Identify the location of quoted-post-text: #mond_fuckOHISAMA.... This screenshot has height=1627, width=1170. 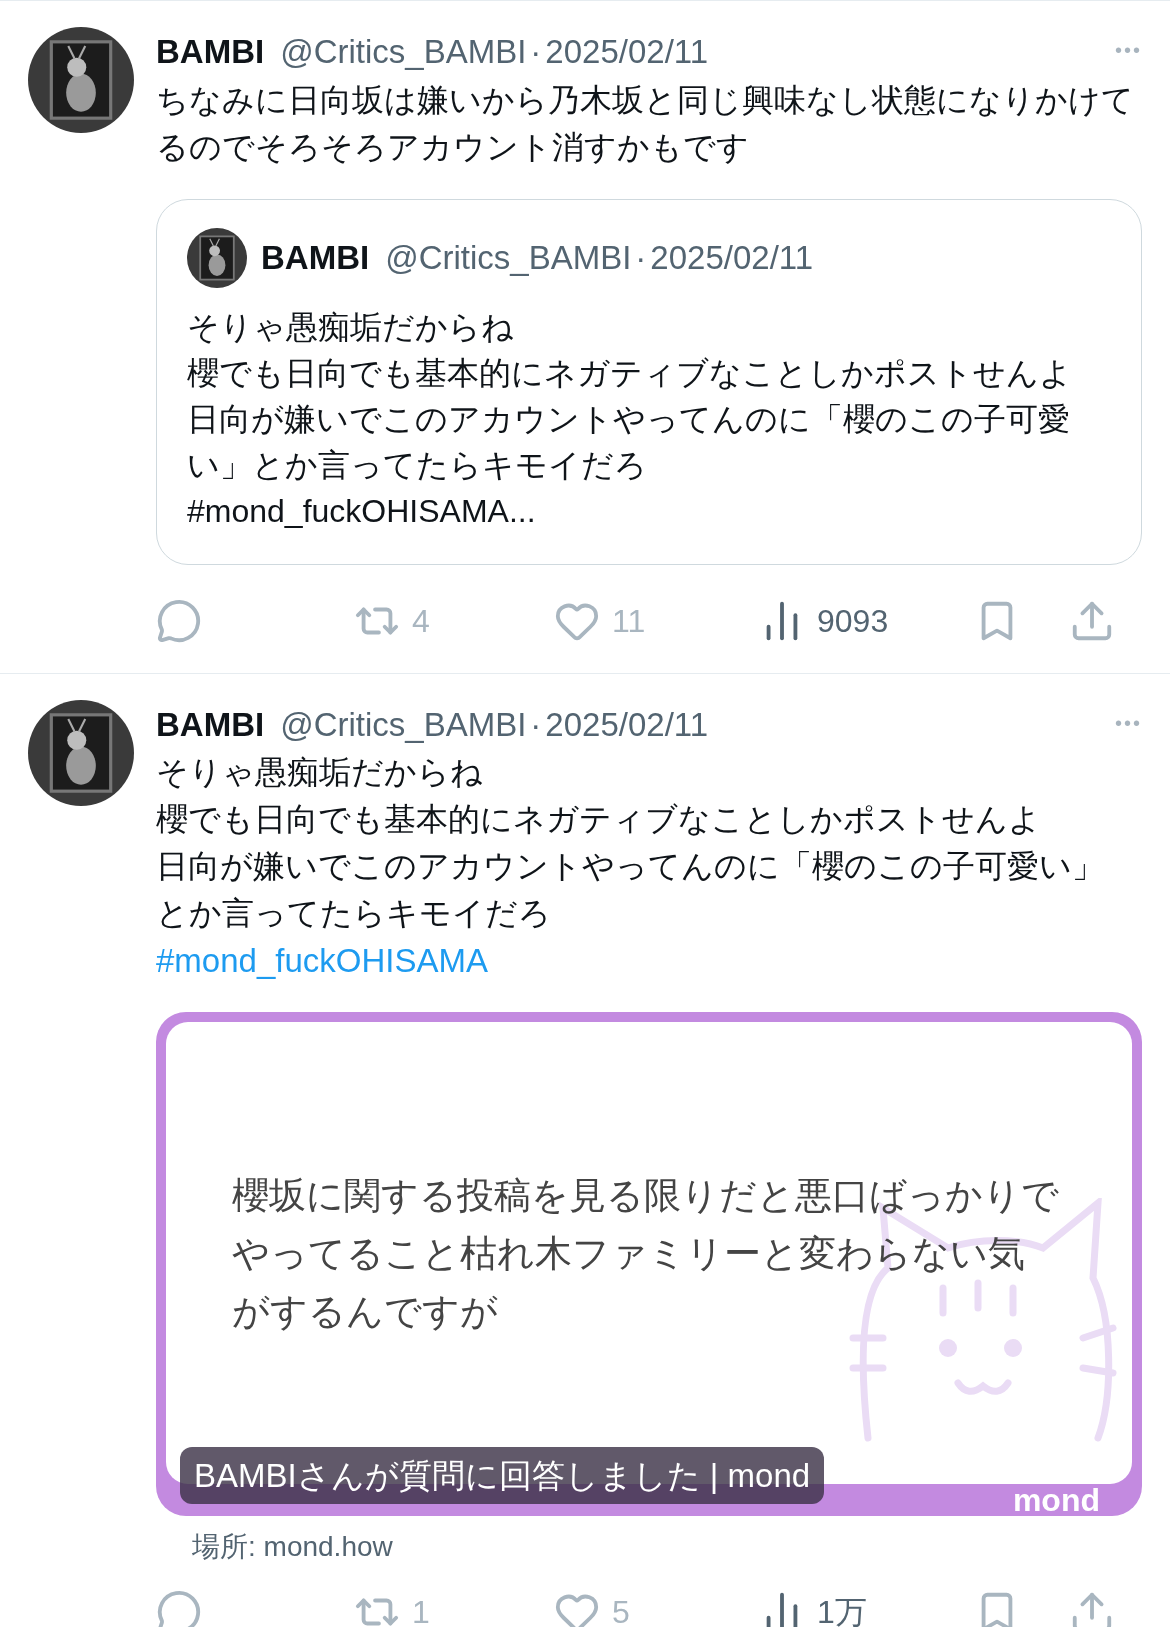
(362, 511).